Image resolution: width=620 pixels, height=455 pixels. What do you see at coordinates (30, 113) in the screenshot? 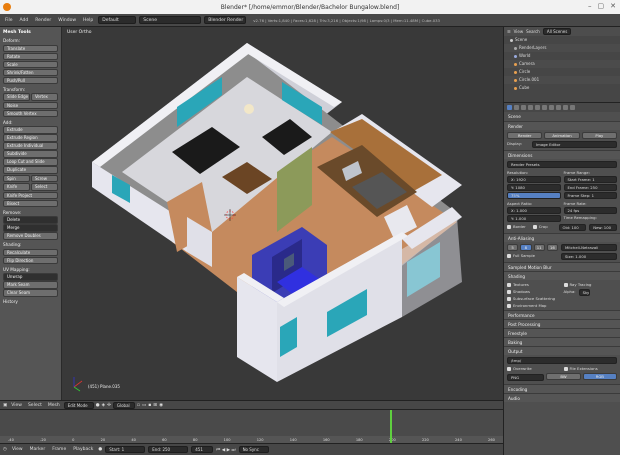
I see `smooth-vertex-button: Smooth Vertex` at bounding box center [30, 113].